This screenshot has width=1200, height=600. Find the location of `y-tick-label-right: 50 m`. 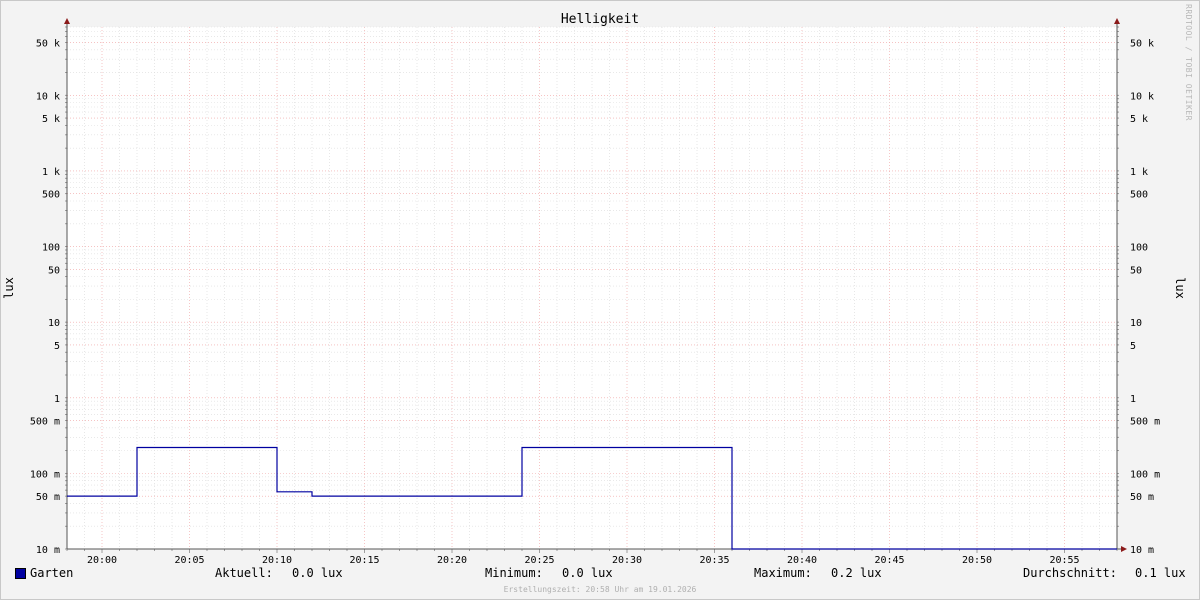

y-tick-label-right: 50 m is located at coordinates (1142, 497).